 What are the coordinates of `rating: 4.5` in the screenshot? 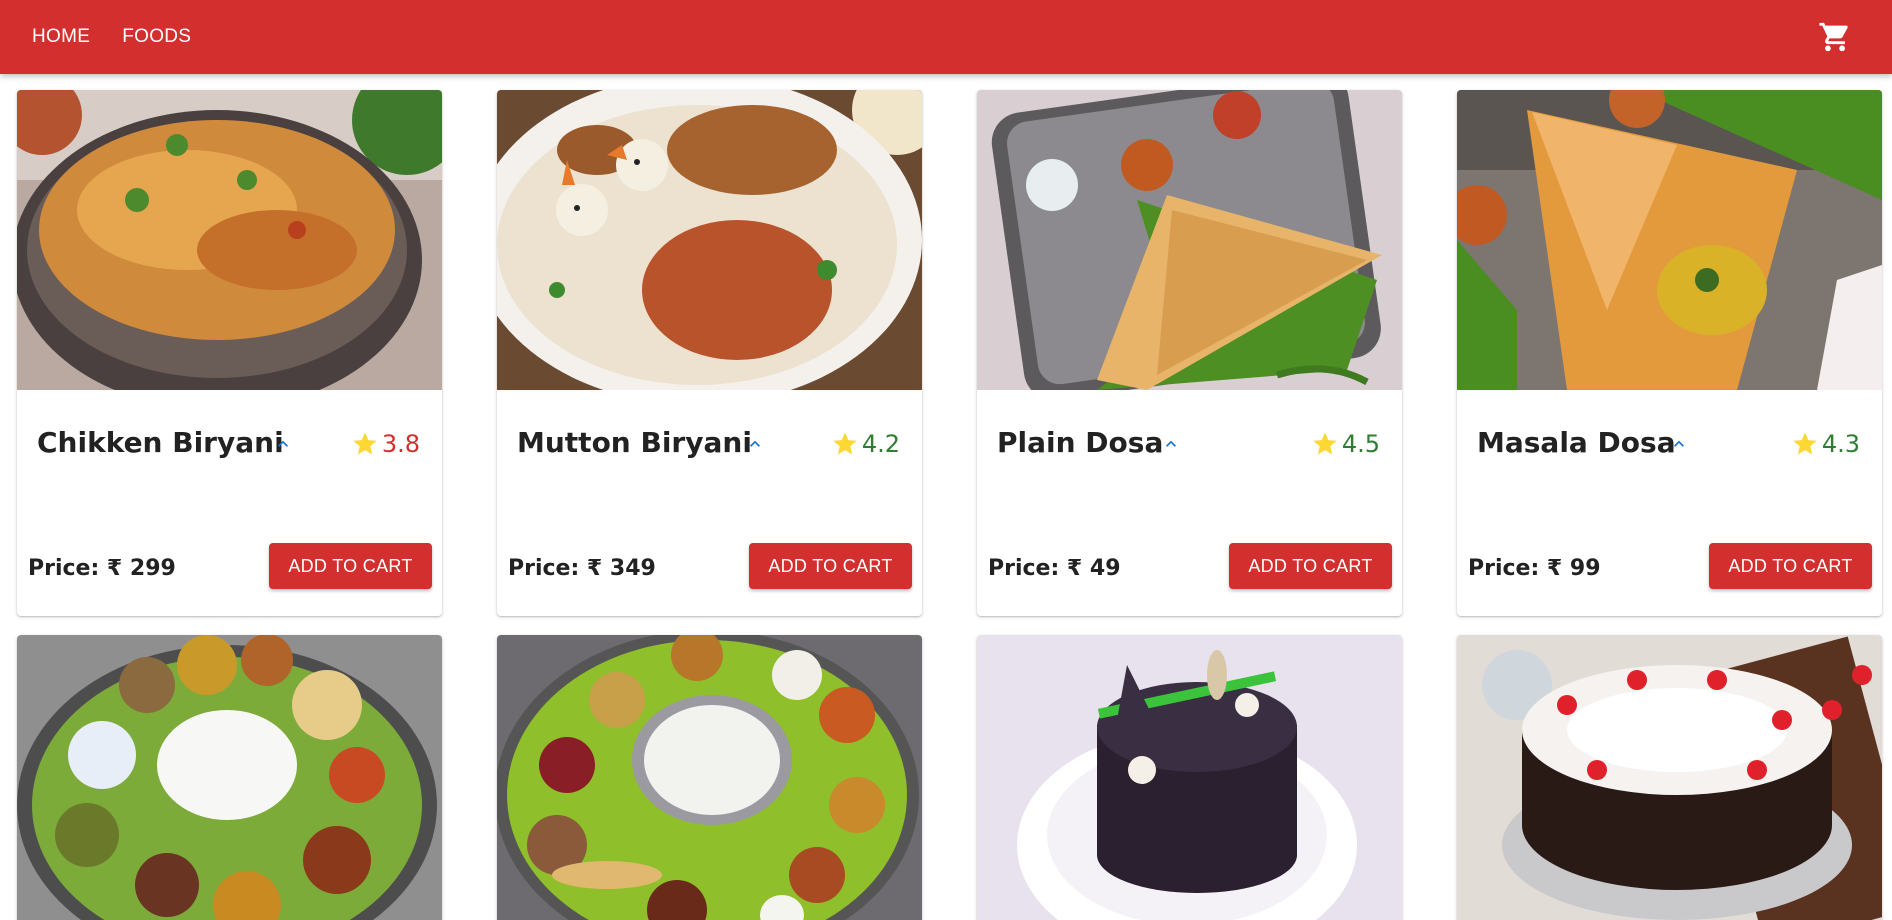 It's located at (1345, 444).